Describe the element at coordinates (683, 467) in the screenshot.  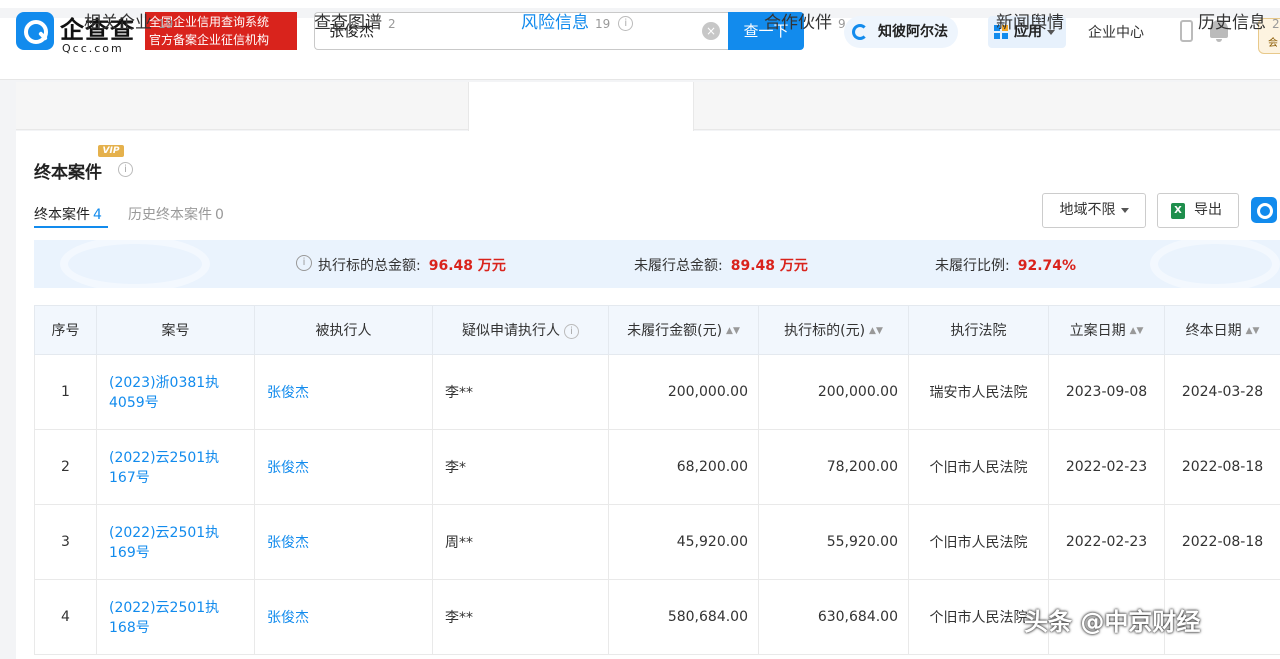
I see `cell-unpaid: 68,200.00` at that location.